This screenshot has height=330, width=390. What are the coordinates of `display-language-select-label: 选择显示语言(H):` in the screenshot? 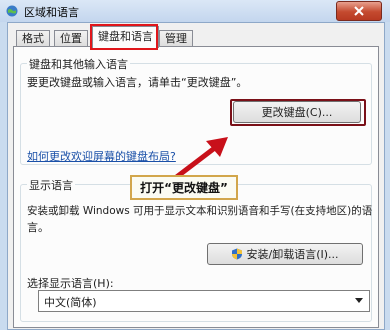 It's located at (70, 283).